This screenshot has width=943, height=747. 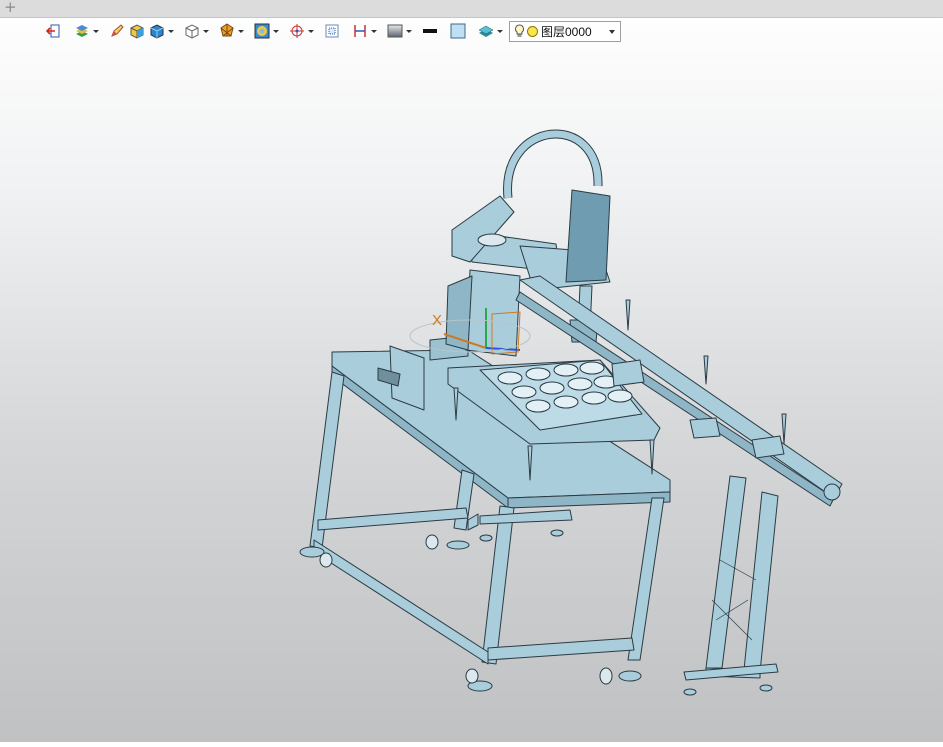 I want to click on layers-style-icon, so click(x=82, y=31).